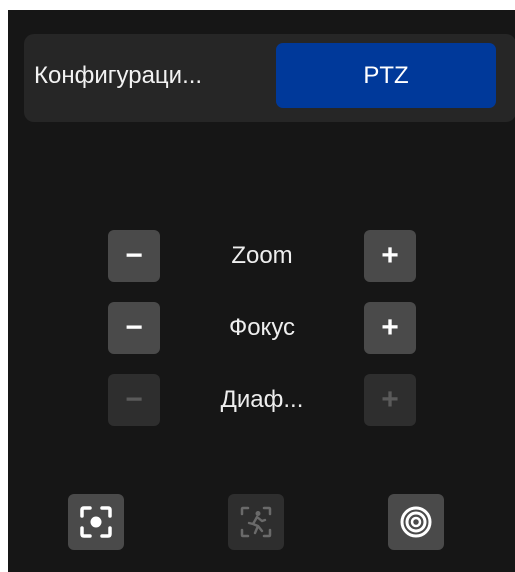  I want to click on focus-plus-button: +, so click(390, 328).